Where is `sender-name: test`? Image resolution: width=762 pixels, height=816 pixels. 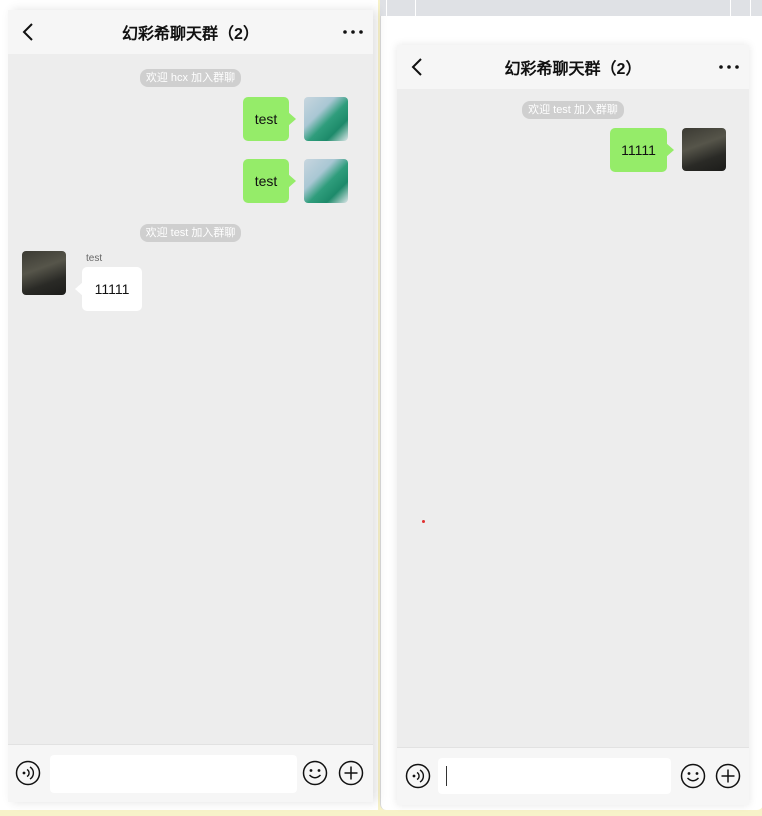 sender-name: test is located at coordinates (94, 258).